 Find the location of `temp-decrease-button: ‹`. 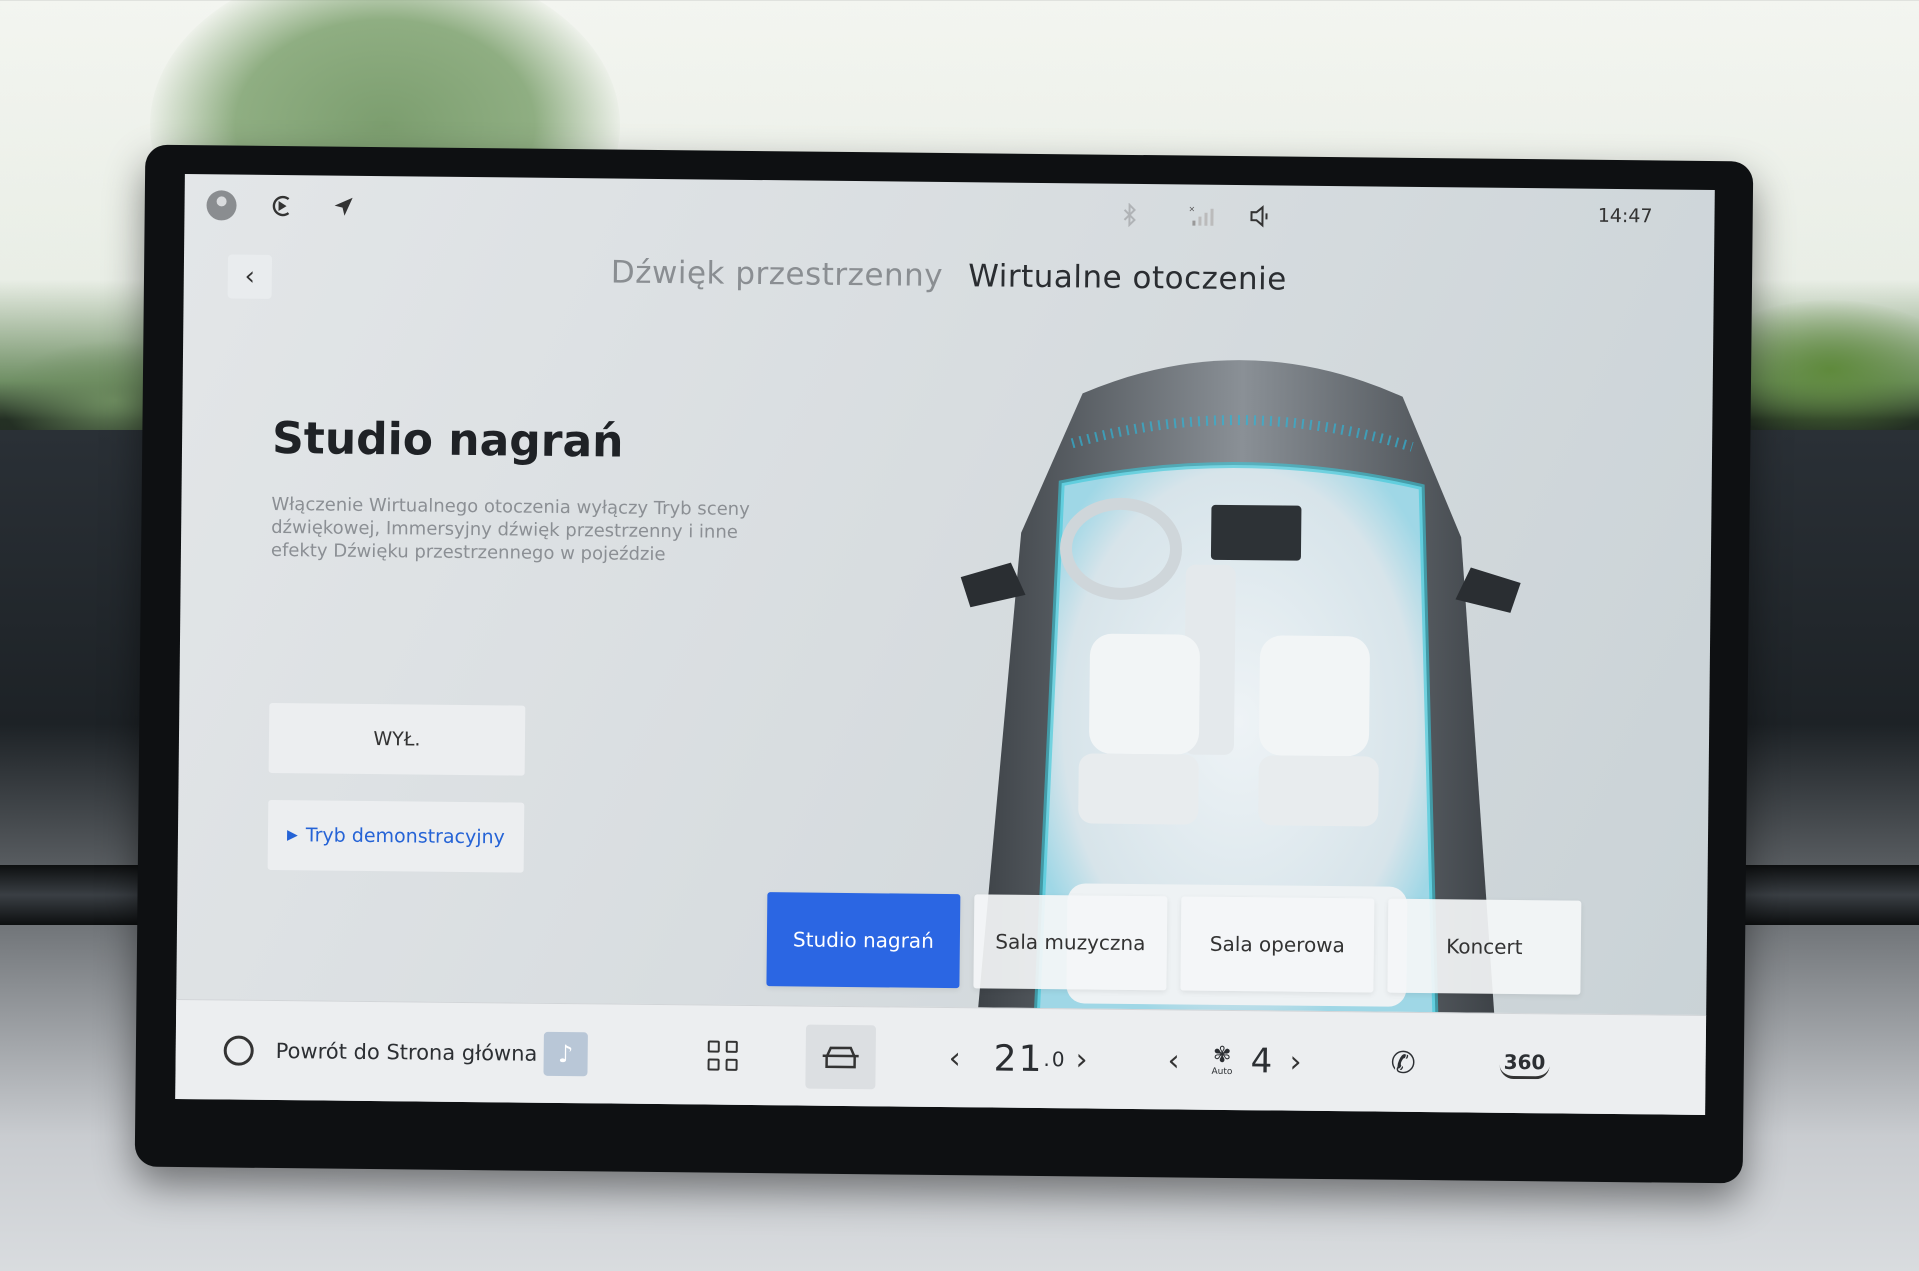

temp-decrease-button: ‹ is located at coordinates (954, 1058).